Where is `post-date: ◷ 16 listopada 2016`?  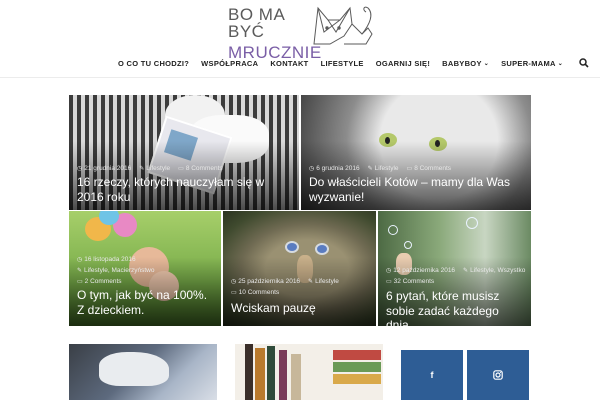
post-date: ◷ 16 listopada 2016 is located at coordinates (106, 259).